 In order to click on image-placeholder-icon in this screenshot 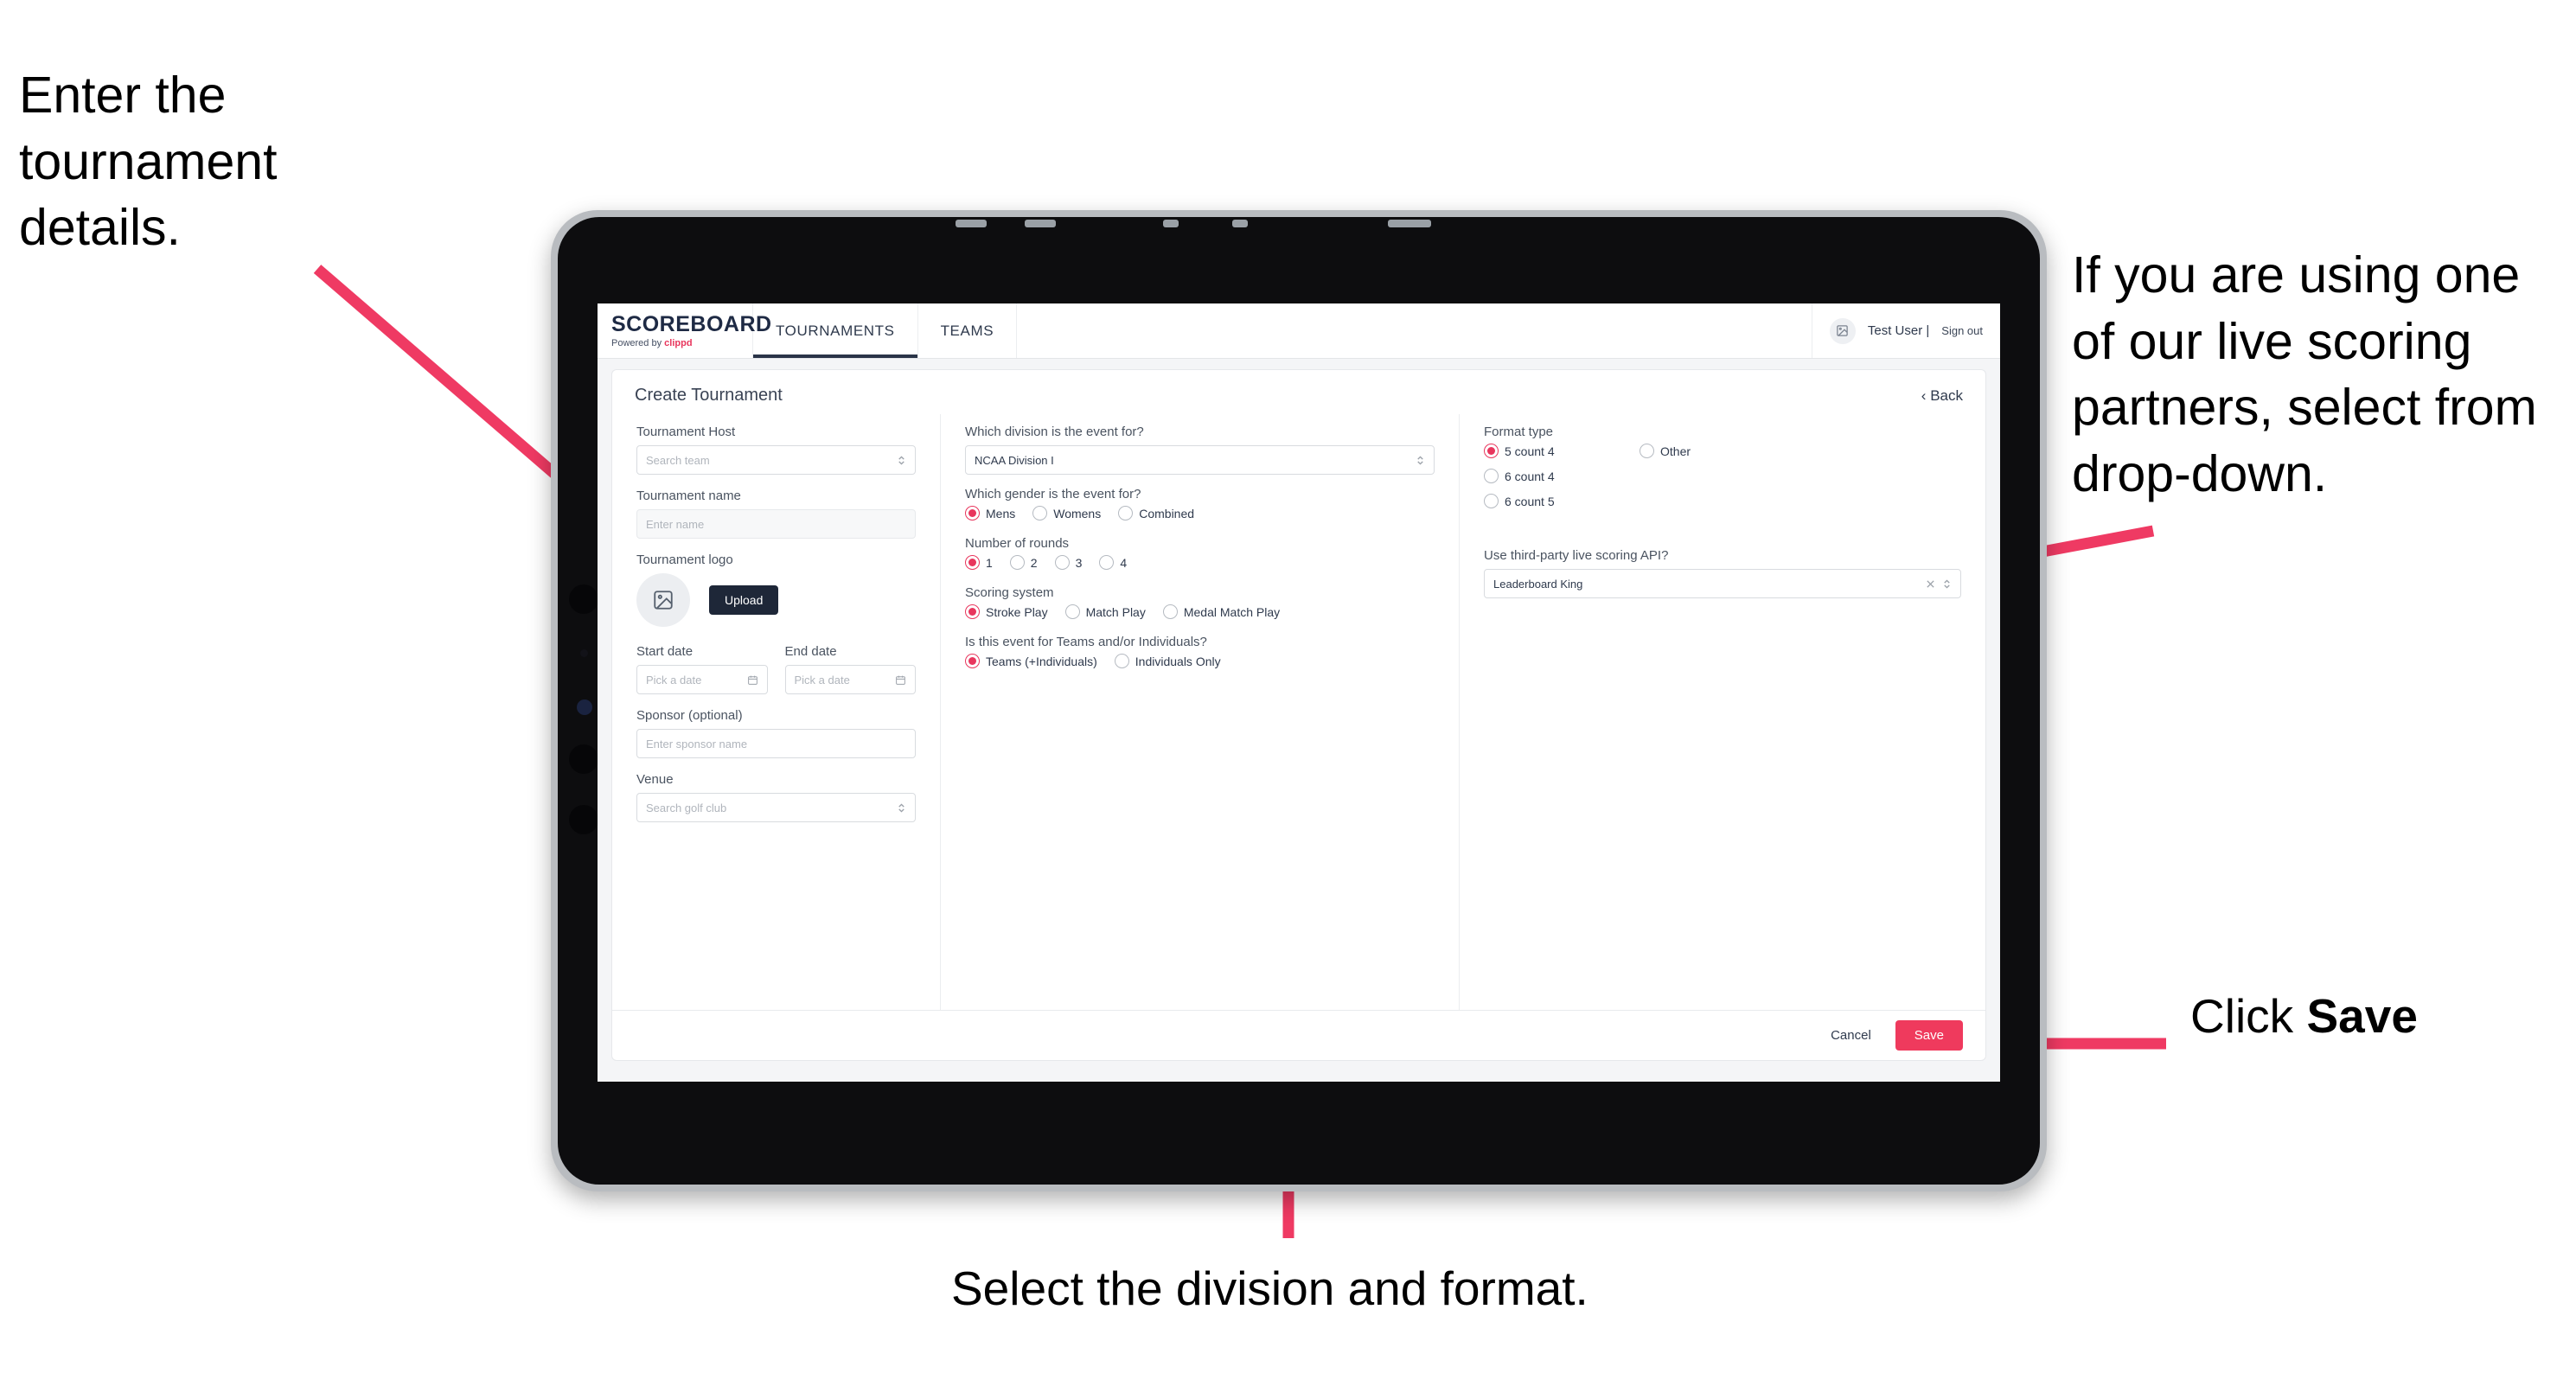, I will do `click(663, 600)`.